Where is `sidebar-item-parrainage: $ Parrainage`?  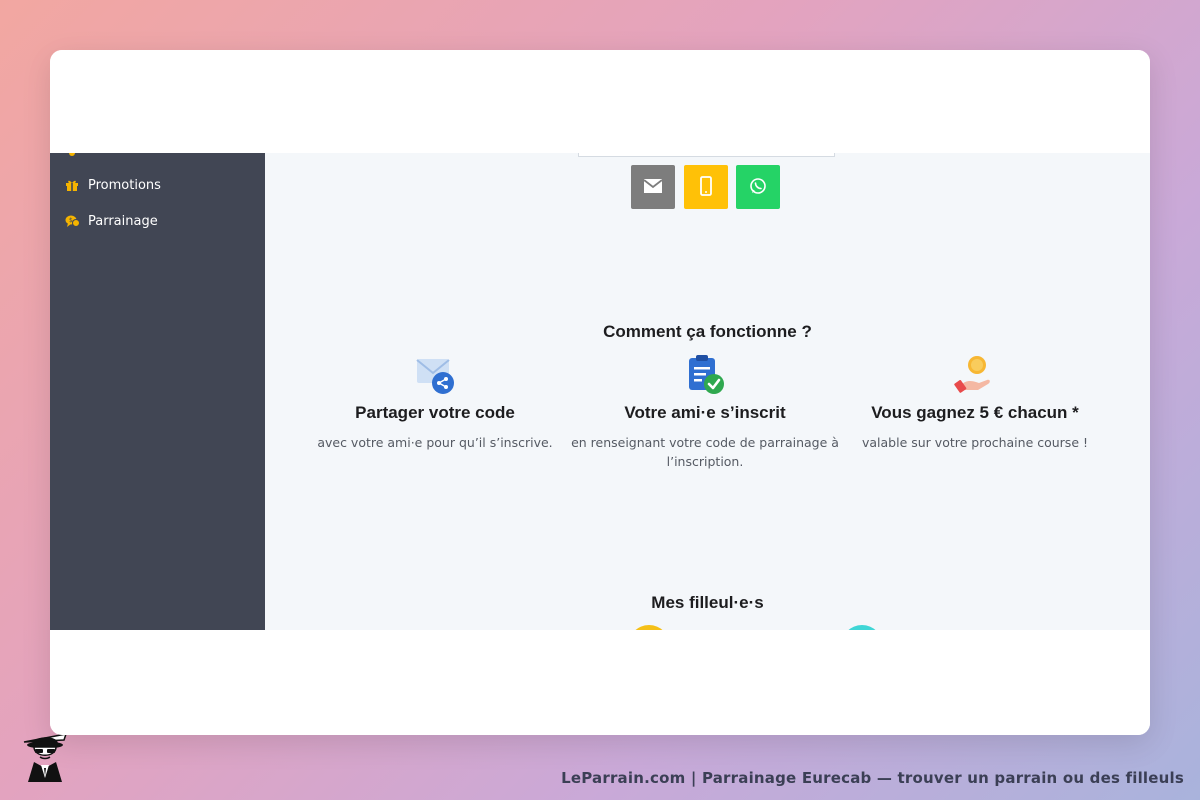 sidebar-item-parrainage: $ Parrainage is located at coordinates (111, 221).